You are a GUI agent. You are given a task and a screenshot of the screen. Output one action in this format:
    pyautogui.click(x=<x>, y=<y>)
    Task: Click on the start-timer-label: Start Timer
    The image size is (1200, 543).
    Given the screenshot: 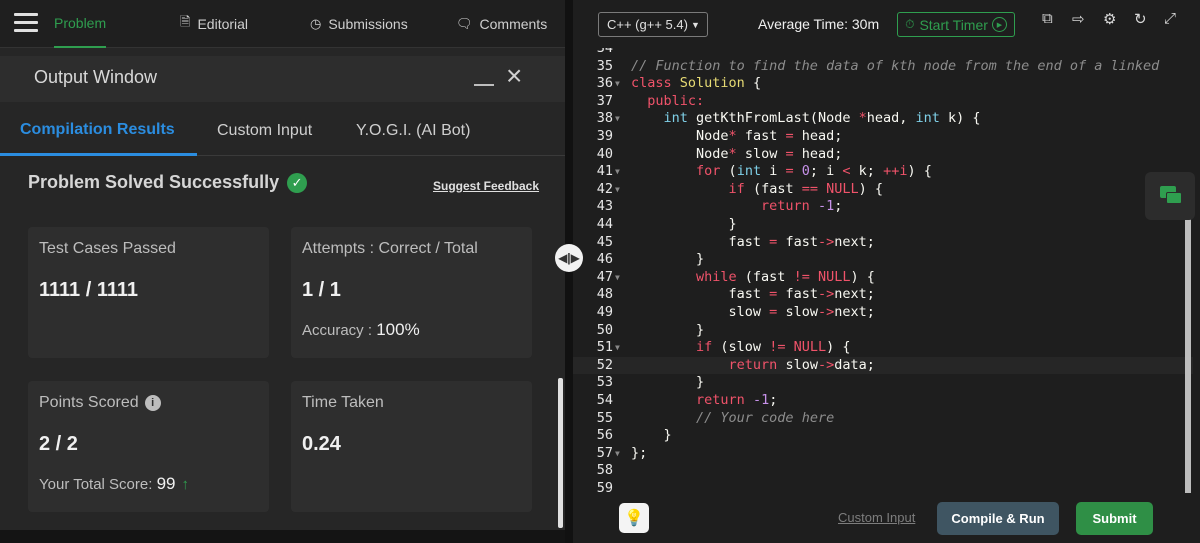 What is the action you would take?
    pyautogui.click(x=953, y=24)
    